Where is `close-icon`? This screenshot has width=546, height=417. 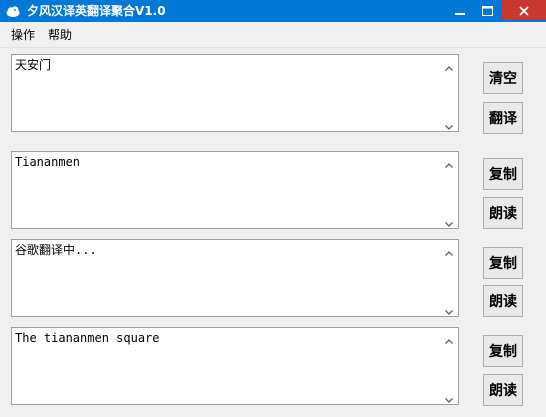
close-icon is located at coordinates (524, 10).